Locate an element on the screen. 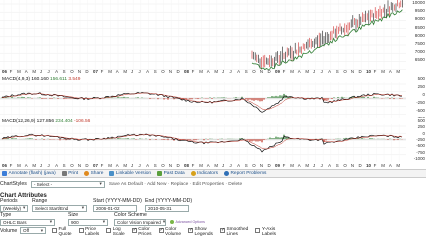 The height and width of the screenshot is (240, 426). indicators-link: Indicators is located at coordinates (204, 173).